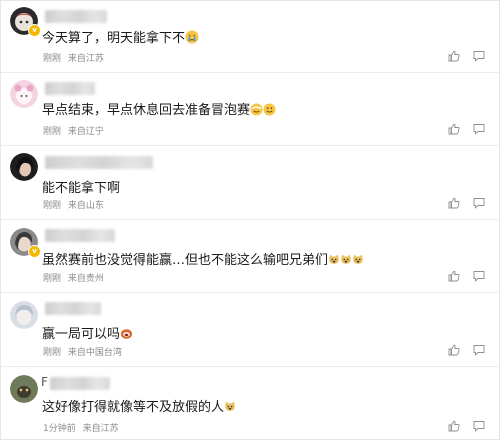 This screenshot has height=440, width=500. What do you see at coordinates (114, 38) in the screenshot?
I see `comment-text-body: 今天算了，明天能拿下不` at bounding box center [114, 38].